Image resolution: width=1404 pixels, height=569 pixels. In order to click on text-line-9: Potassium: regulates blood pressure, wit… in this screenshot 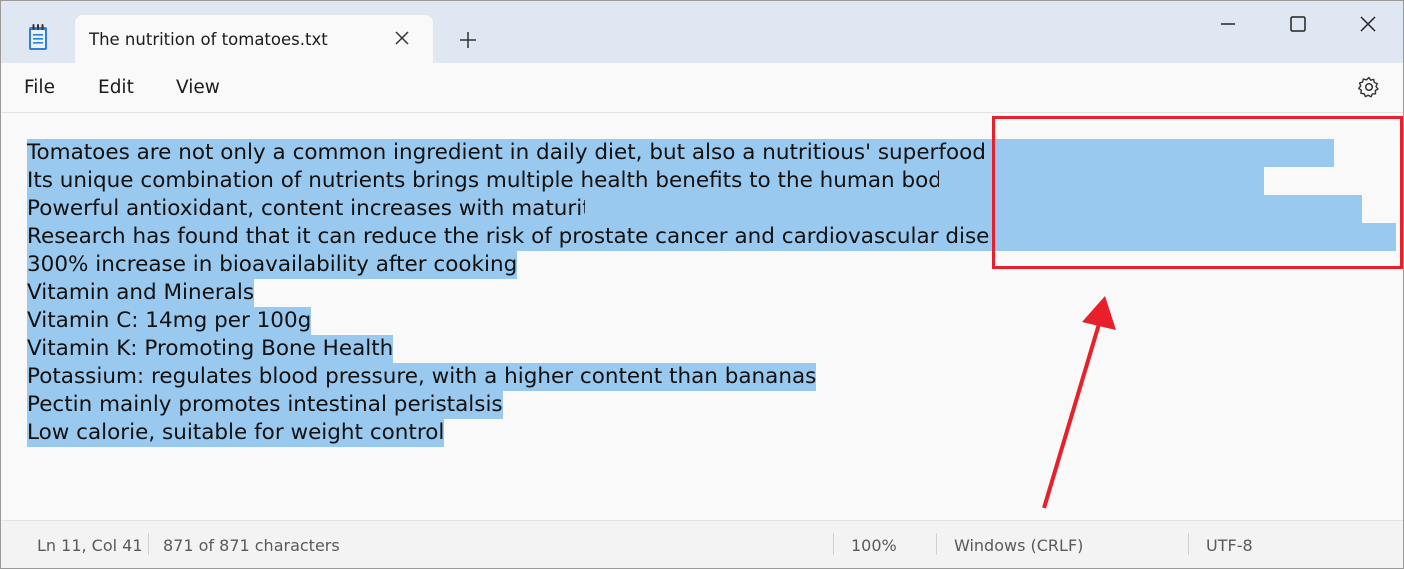, I will do `click(422, 377)`.